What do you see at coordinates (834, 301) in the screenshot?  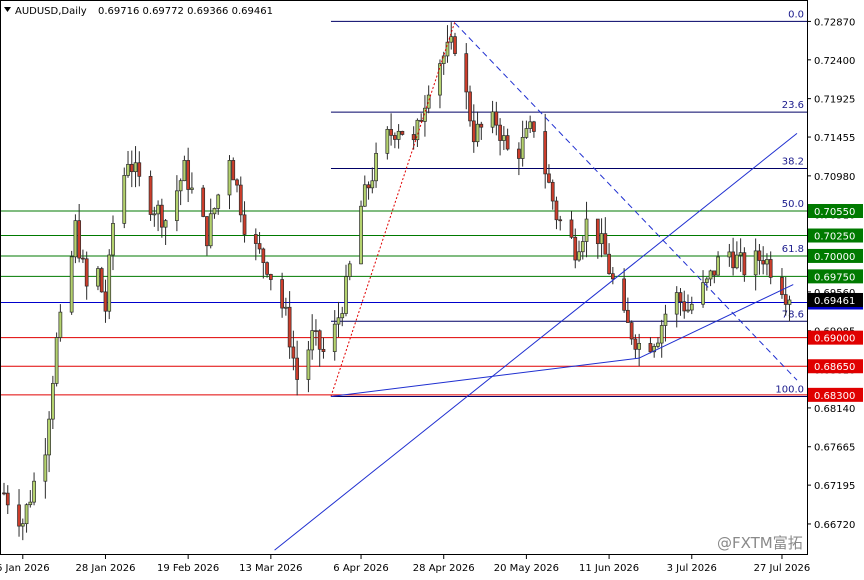 I see `last-price-label: 0.69461` at bounding box center [834, 301].